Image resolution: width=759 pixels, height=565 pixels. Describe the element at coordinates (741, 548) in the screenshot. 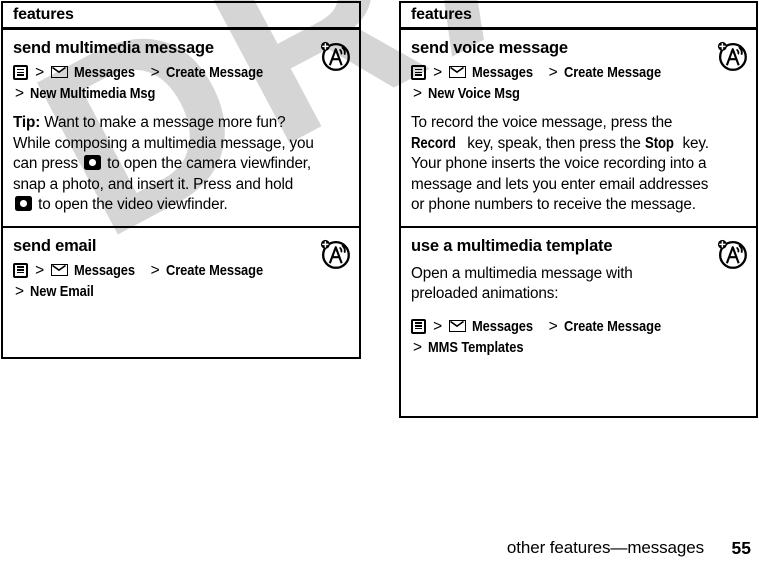

I see `footer-page-number: 55` at that location.